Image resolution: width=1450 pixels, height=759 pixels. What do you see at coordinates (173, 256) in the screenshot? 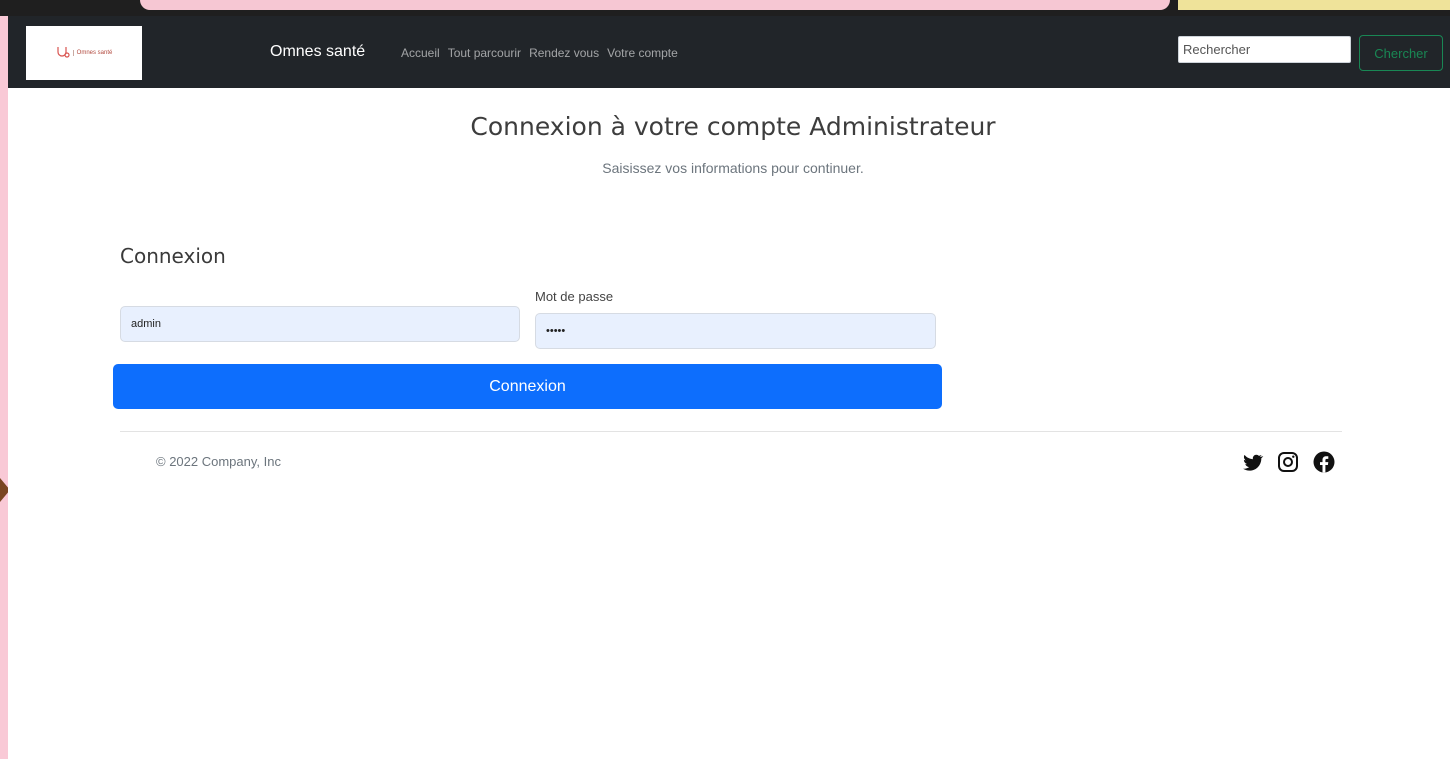
I see `login-section-title: Connexion` at bounding box center [173, 256].